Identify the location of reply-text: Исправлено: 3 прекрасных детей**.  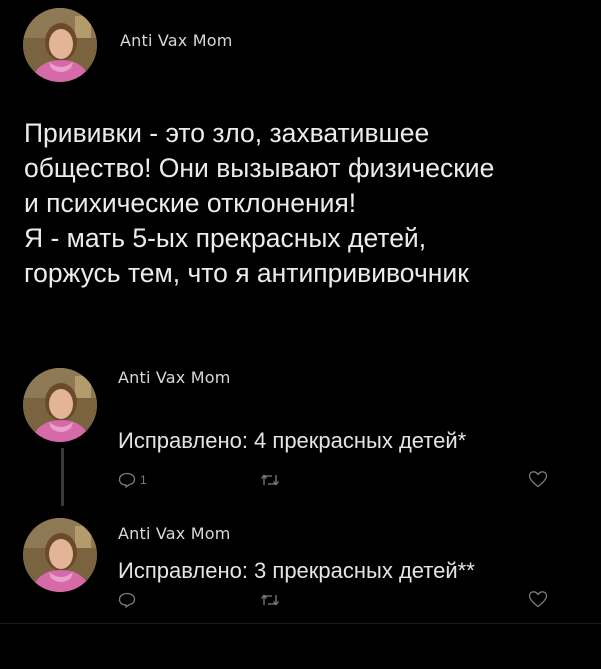
(296, 570).